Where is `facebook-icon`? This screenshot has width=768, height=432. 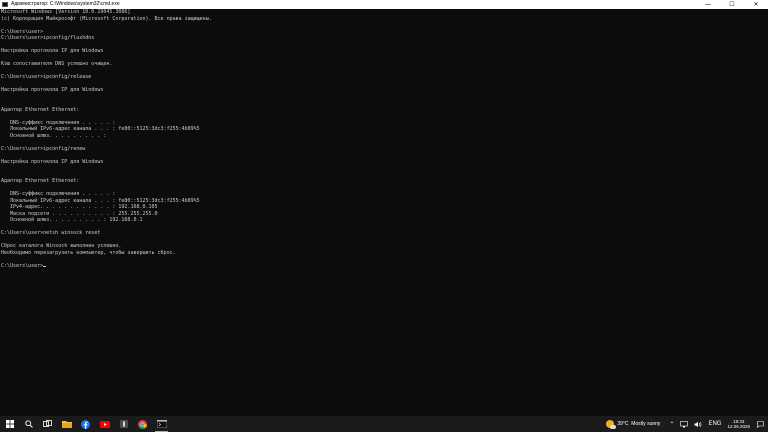
facebook-icon is located at coordinates (85, 424).